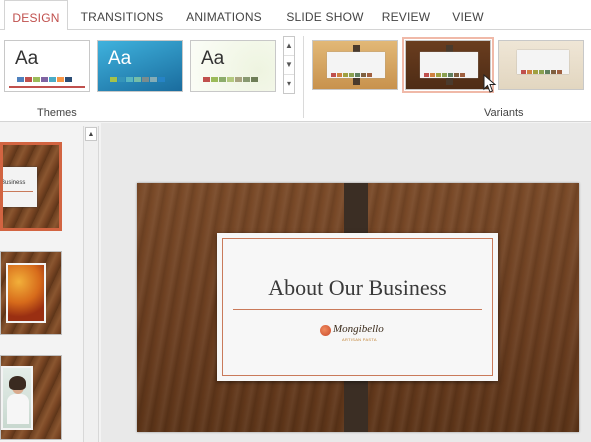 The width and height of the screenshot is (591, 442). What do you see at coordinates (224, 15) in the screenshot?
I see `tab-animations: ANIMATIONS` at bounding box center [224, 15].